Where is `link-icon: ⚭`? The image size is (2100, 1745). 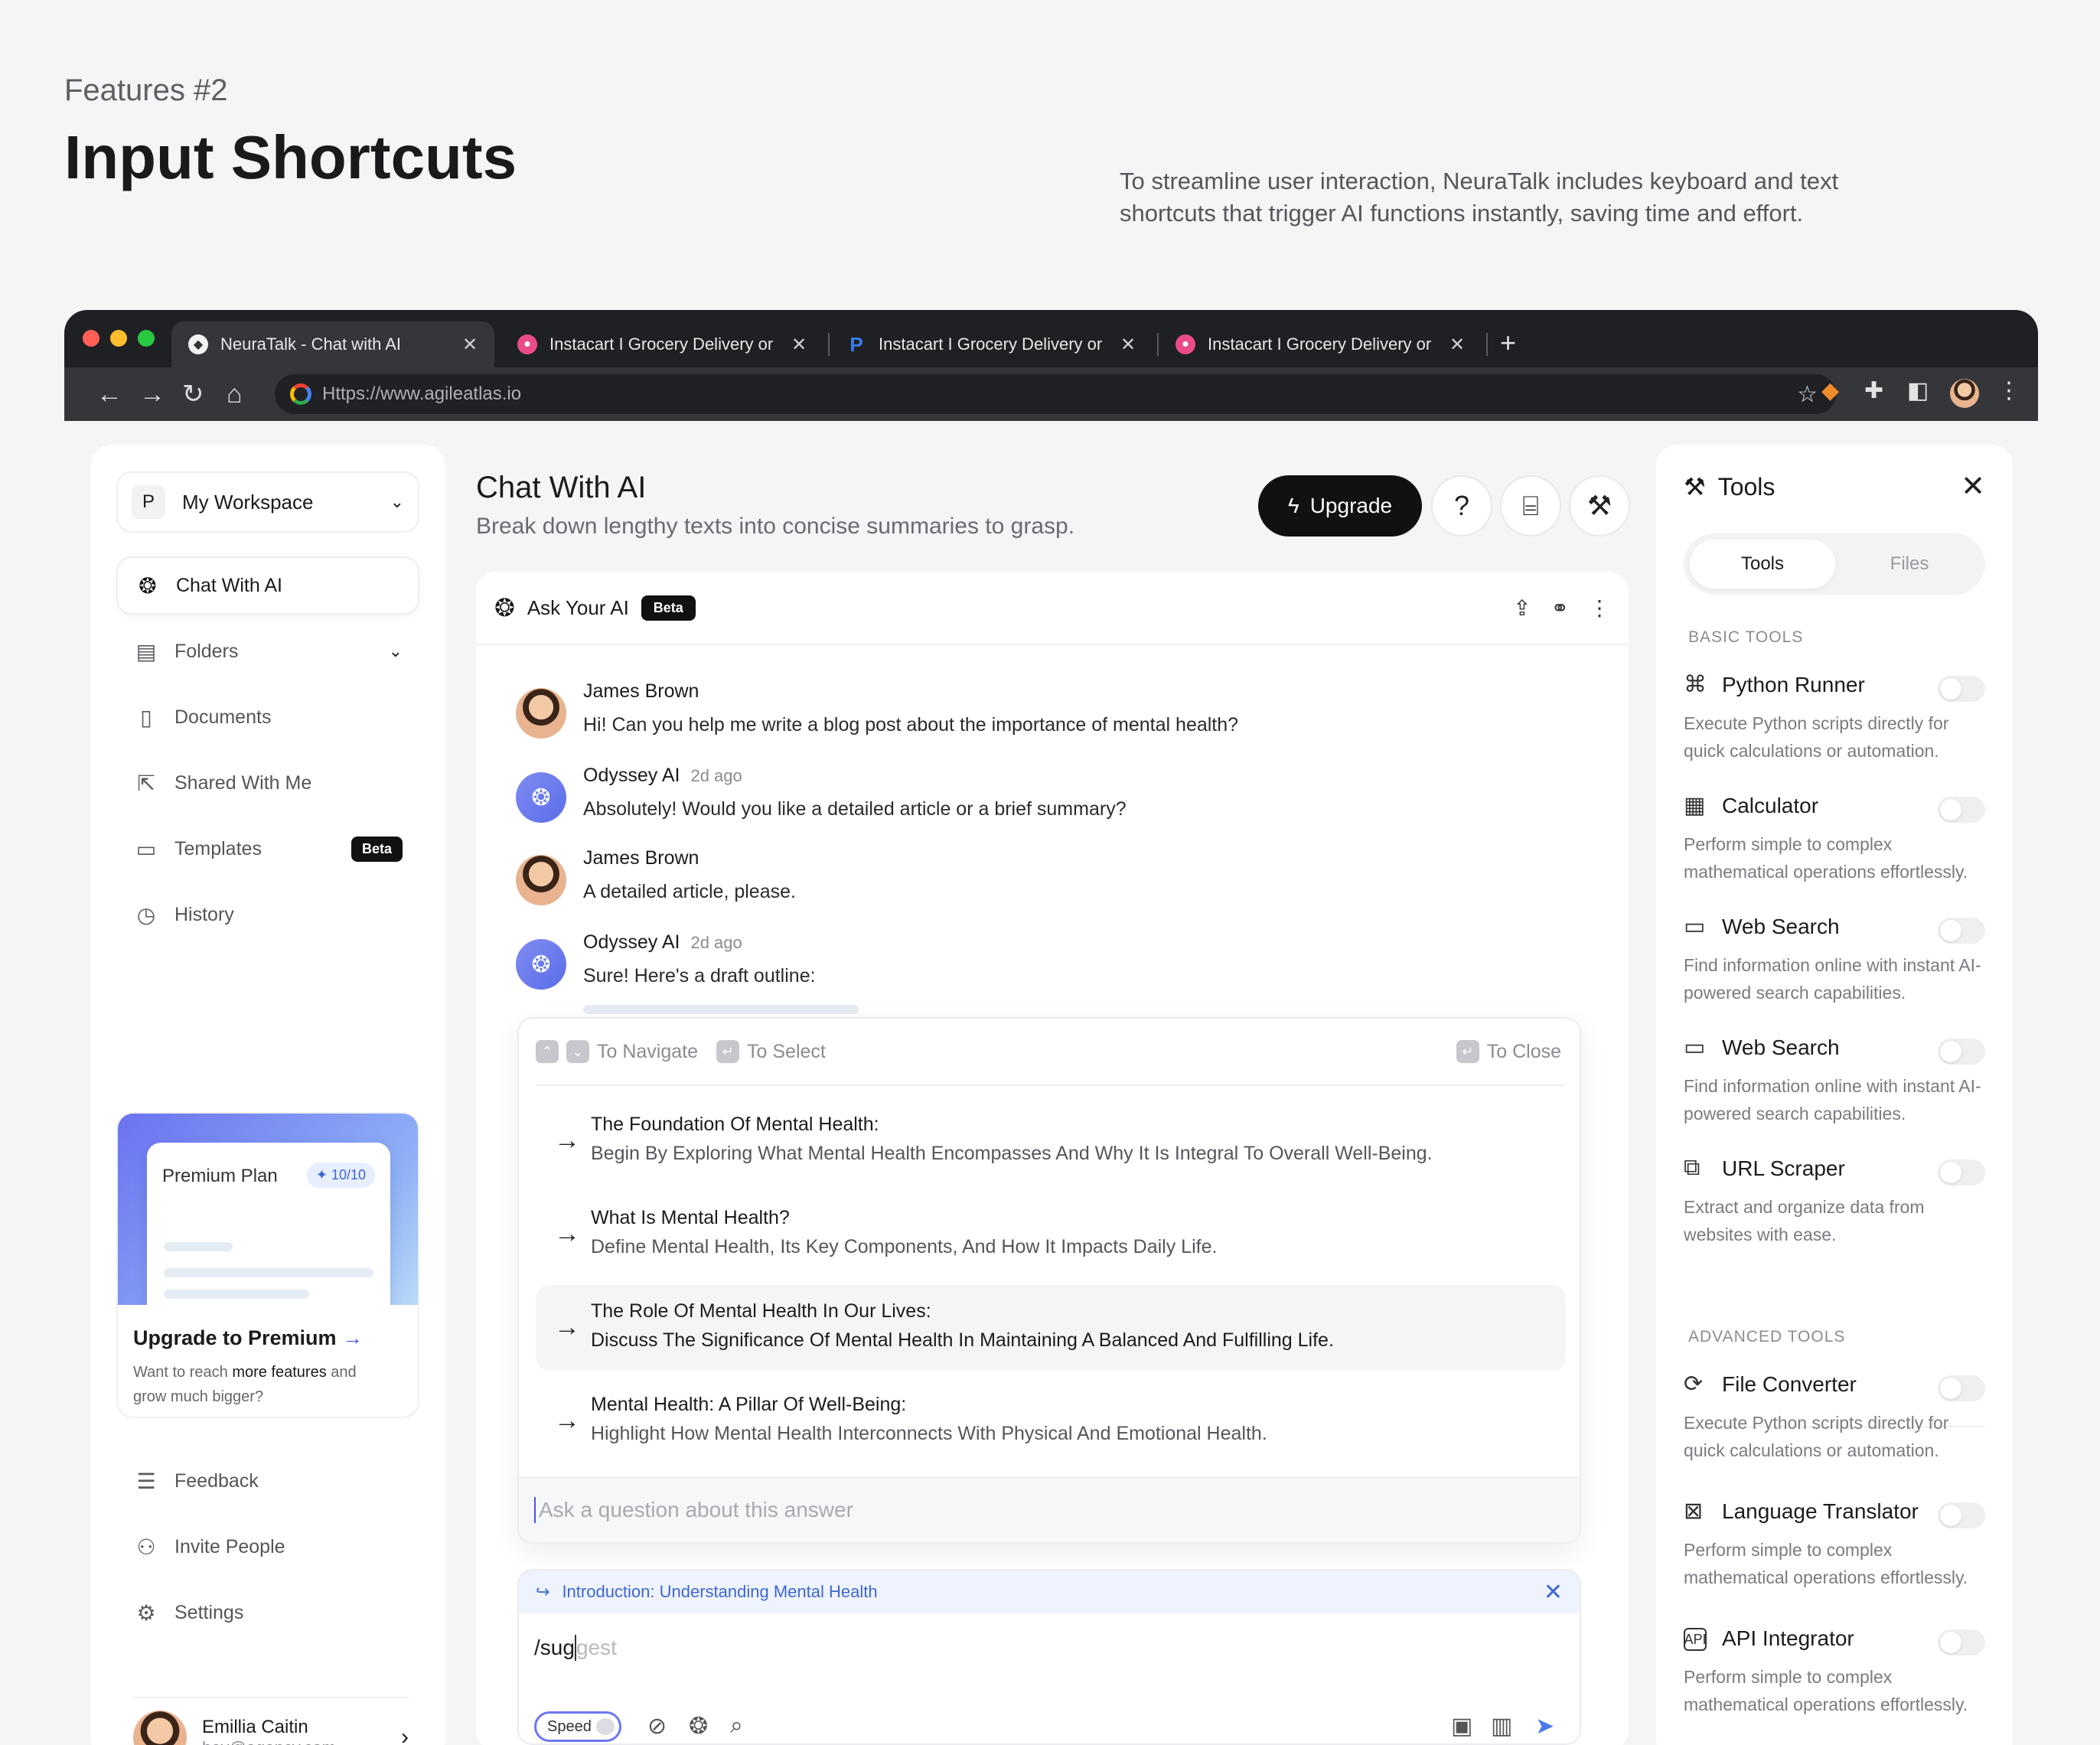 link-icon: ⚭ is located at coordinates (1560, 608).